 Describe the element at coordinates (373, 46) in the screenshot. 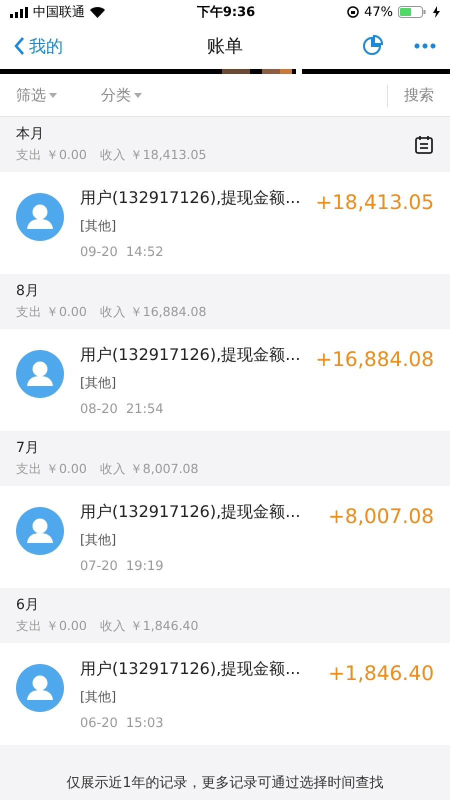

I see `pie-chart-icon` at that location.